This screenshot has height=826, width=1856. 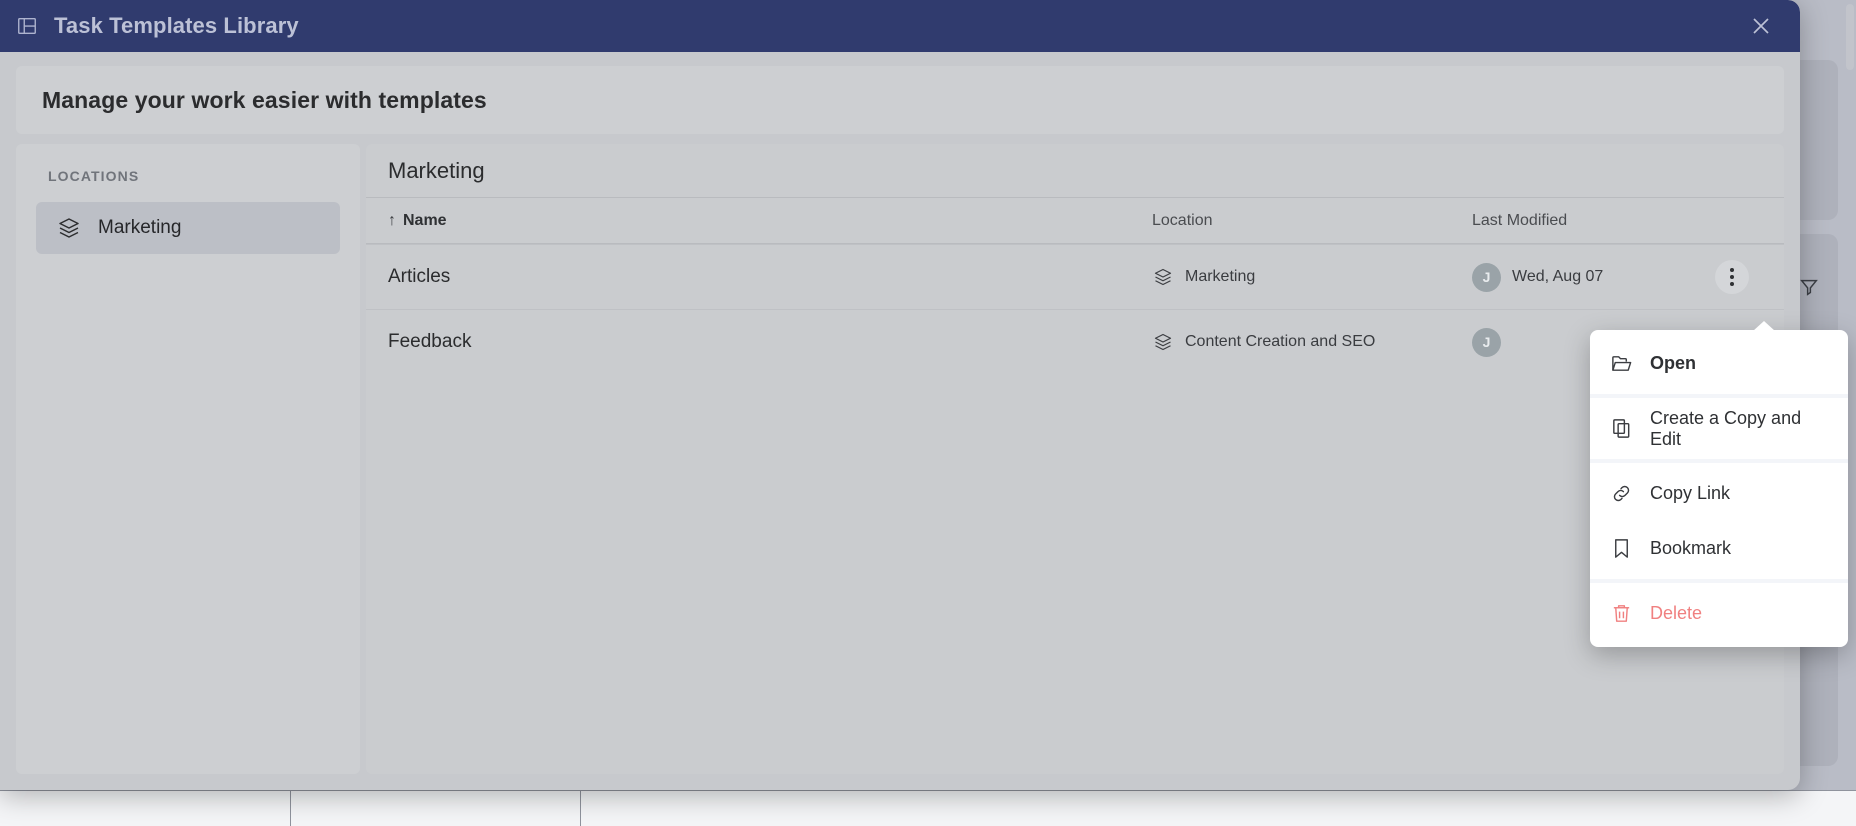 What do you see at coordinates (188, 459) in the screenshot?
I see `locations-sidebar: LOCATIONS Marketing` at bounding box center [188, 459].